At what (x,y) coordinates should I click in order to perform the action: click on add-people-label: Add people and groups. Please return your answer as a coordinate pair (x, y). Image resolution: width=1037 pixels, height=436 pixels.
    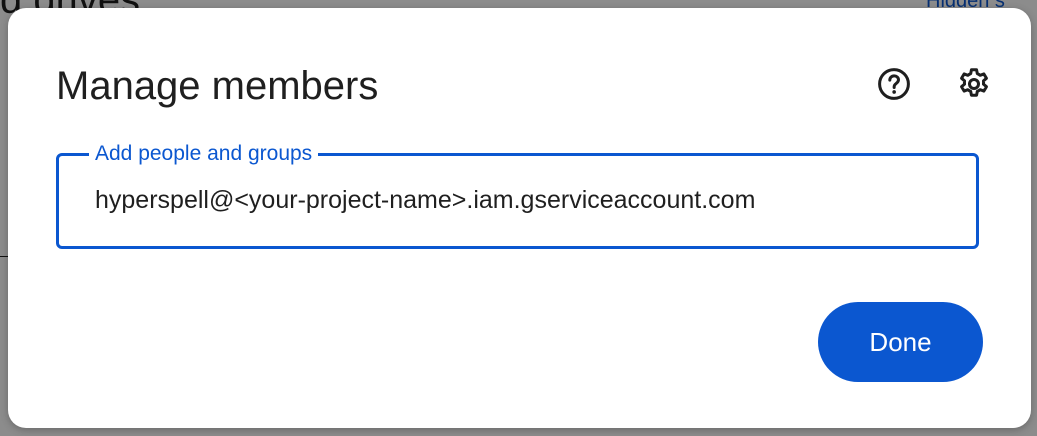
    Looking at the image, I should click on (204, 154).